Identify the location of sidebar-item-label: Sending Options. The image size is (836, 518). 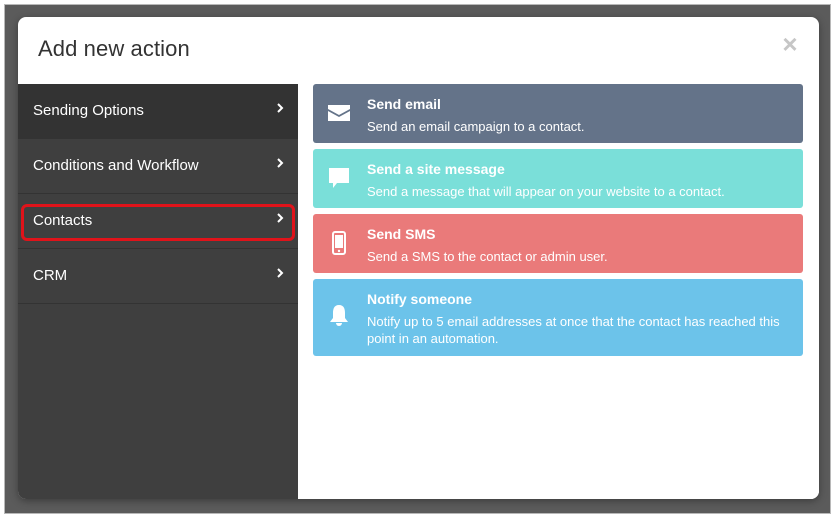
(88, 110).